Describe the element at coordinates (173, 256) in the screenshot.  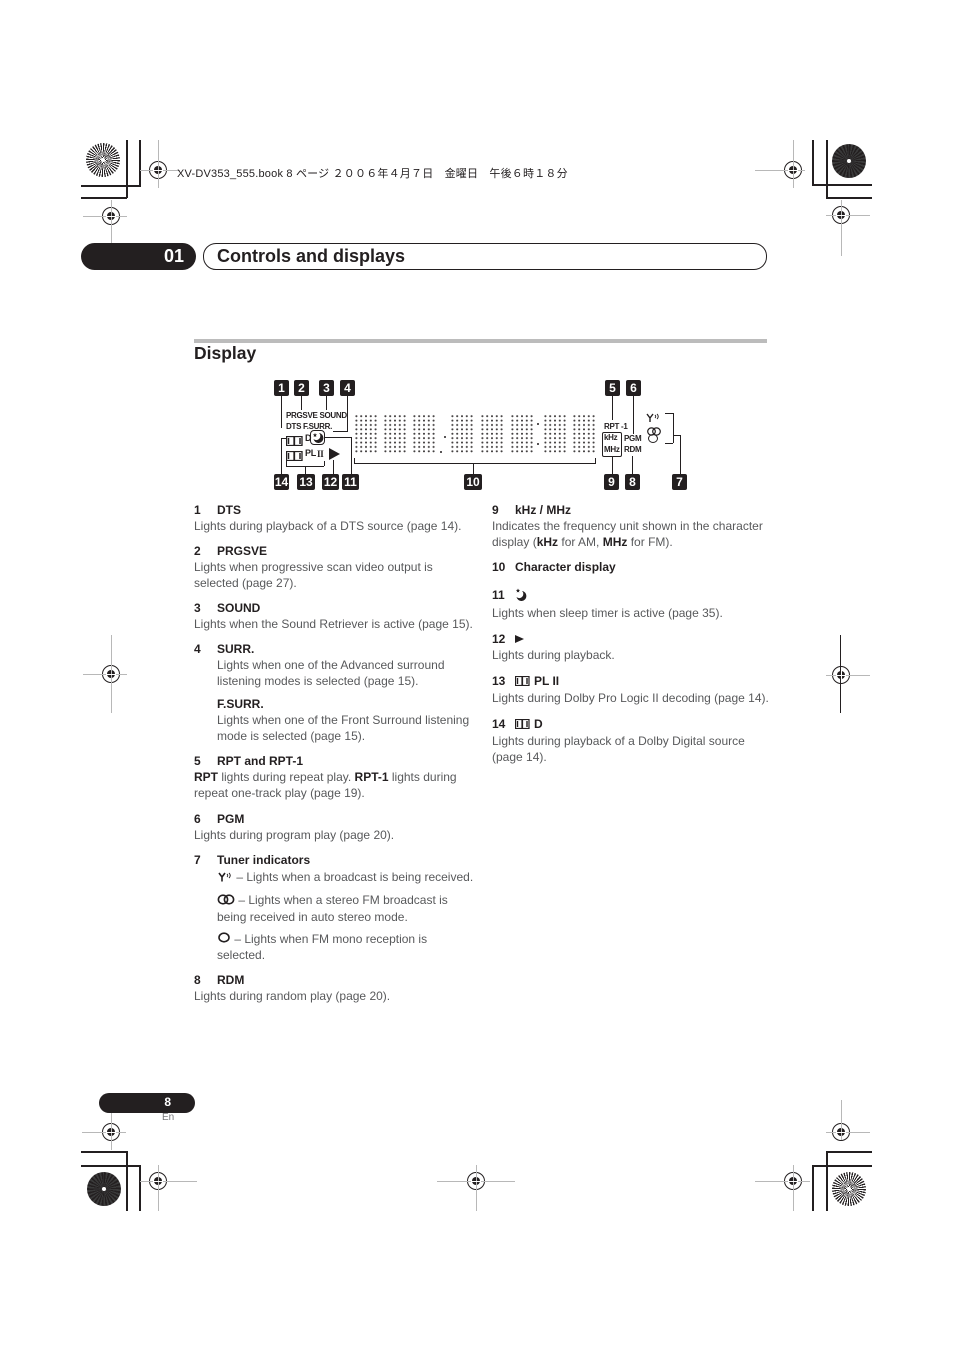
I see `chapter-number: 01` at that location.